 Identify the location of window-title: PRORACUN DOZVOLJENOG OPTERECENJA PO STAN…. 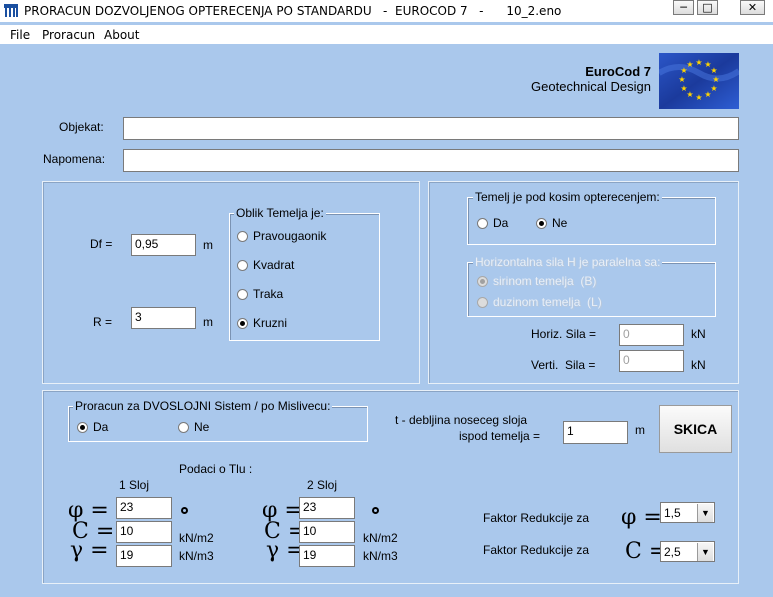
(293, 11).